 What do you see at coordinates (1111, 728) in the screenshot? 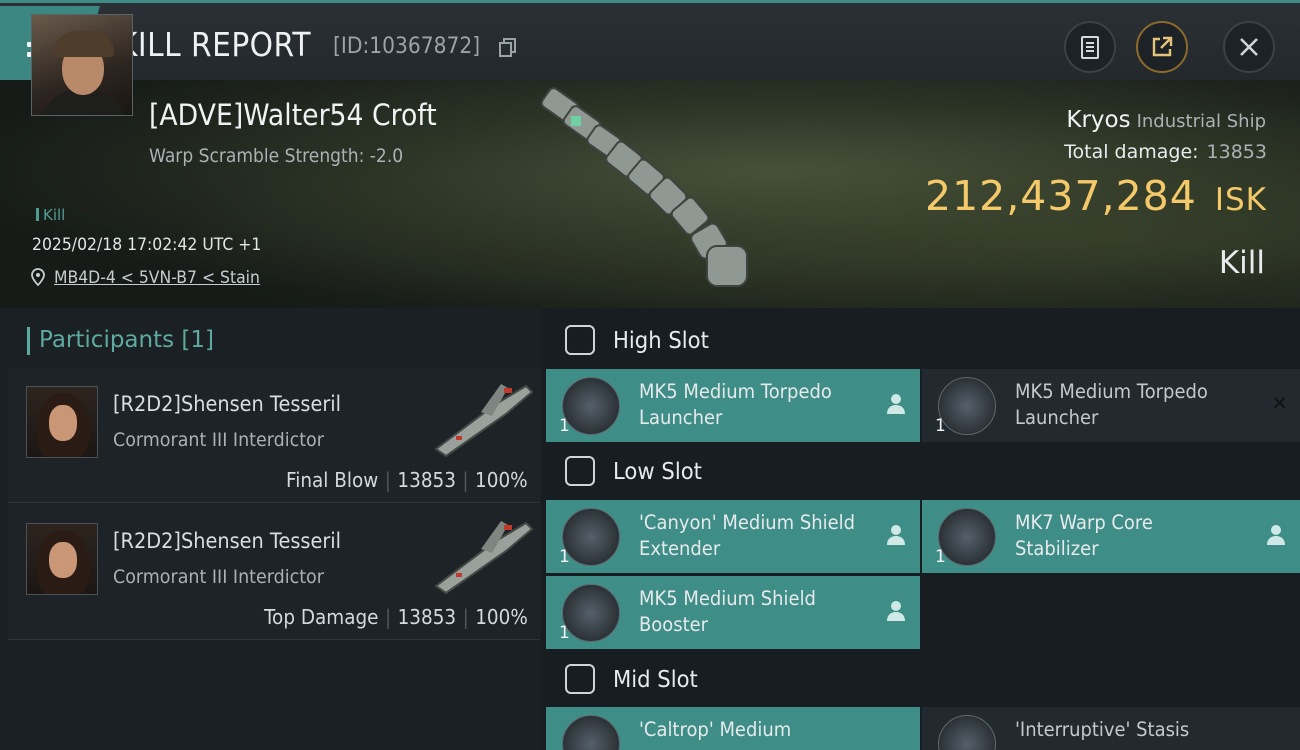
I see `module-item: 'Interruptive' Stasis` at bounding box center [1111, 728].